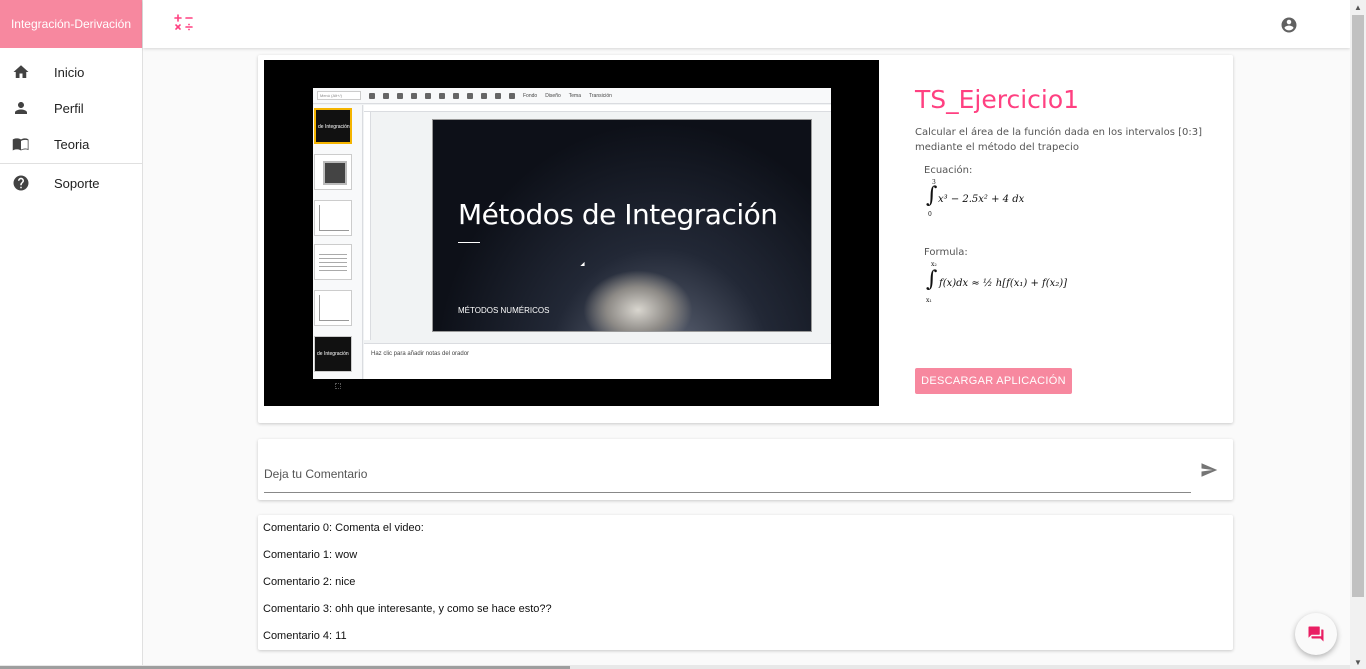 This screenshot has height=669, width=1366. What do you see at coordinates (484, 95) in the screenshot?
I see `shape-icon` at bounding box center [484, 95].